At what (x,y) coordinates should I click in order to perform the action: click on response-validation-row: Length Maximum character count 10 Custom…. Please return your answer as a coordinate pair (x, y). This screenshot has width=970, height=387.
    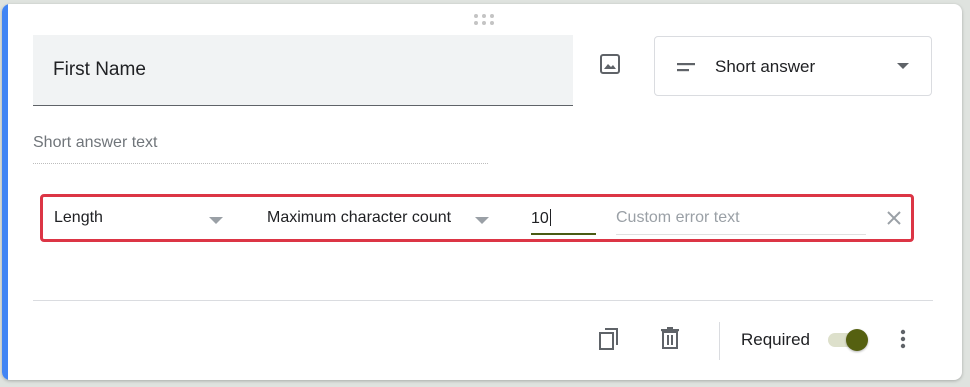
    Looking at the image, I should click on (477, 218).